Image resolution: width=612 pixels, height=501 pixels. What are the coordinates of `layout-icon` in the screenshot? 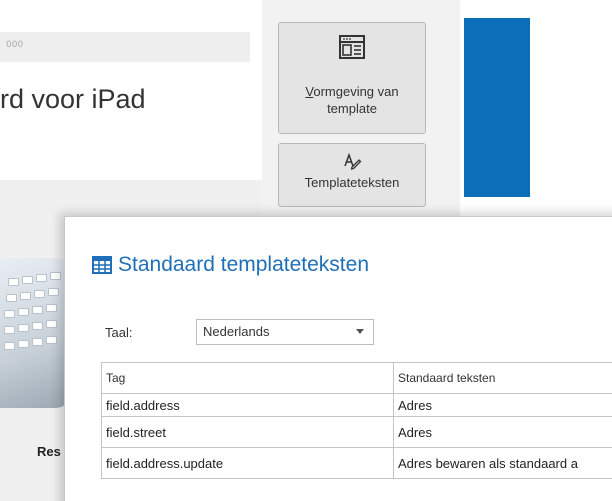 It's located at (352, 47).